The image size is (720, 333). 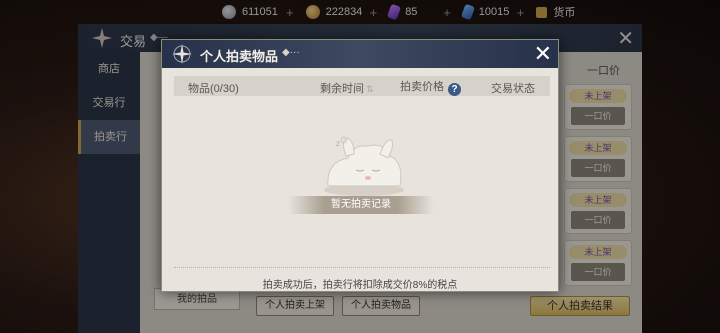 What do you see at coordinates (364, 166) in the screenshot?
I see `sleeping-mascot-illustration: z` at bounding box center [364, 166].